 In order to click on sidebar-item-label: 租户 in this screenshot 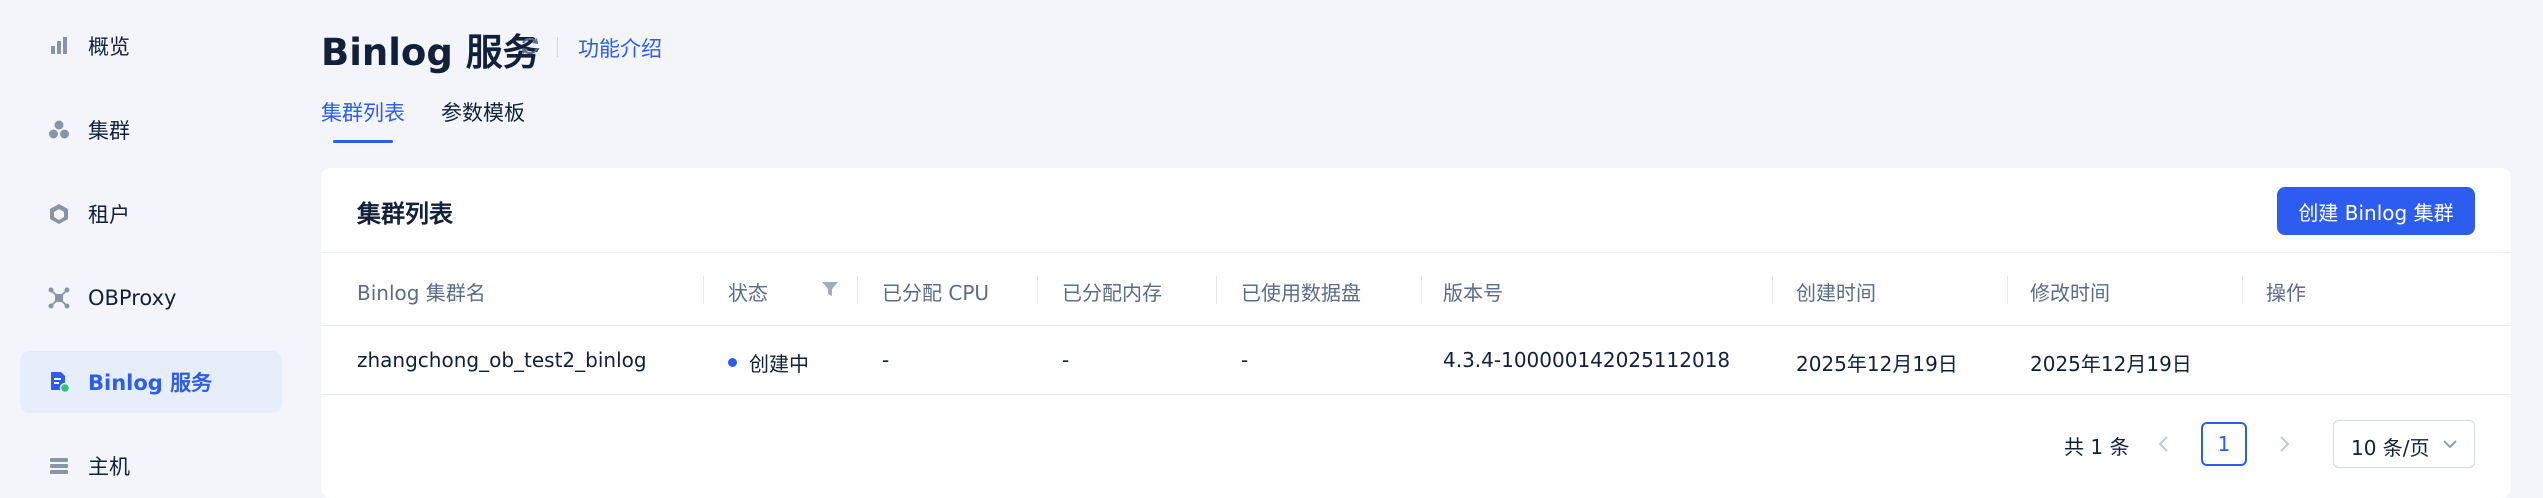, I will do `click(109, 215)`.